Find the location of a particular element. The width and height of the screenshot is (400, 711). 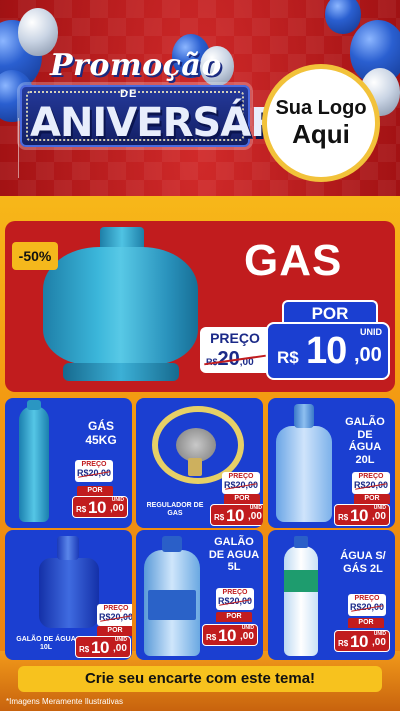

product-name: GALÃO DE ÁGUA 10L is located at coordinates (46, 644).